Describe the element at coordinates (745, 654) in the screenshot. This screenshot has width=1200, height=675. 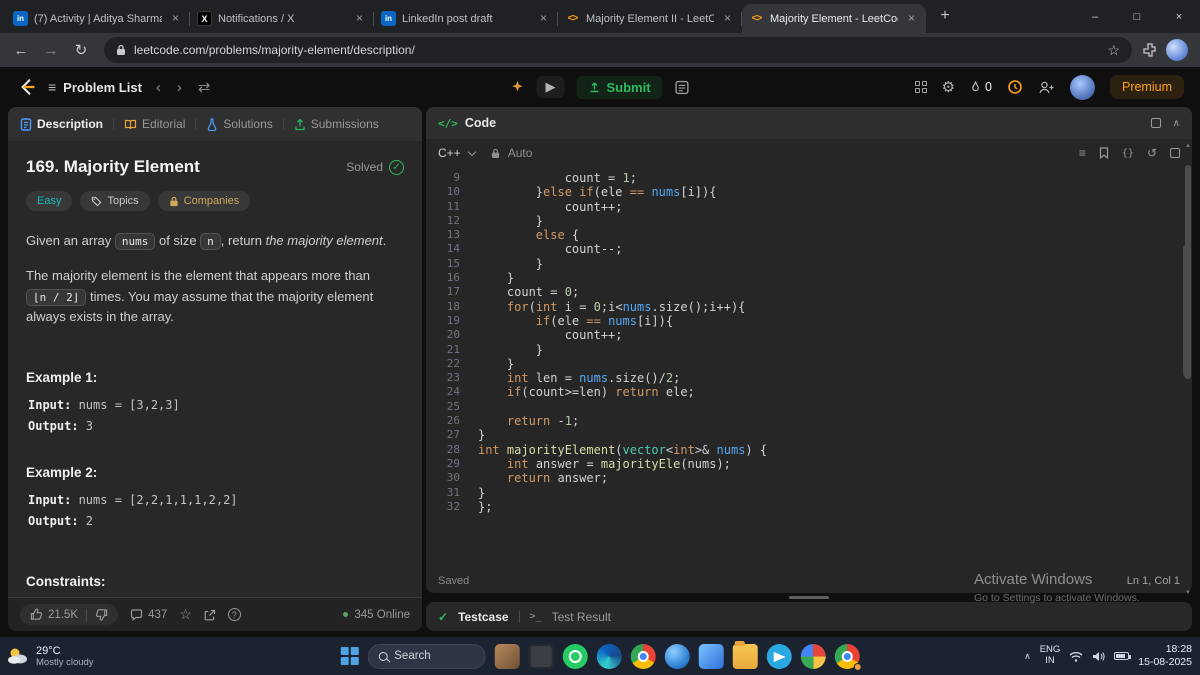
I see `file-explorer-icon` at that location.